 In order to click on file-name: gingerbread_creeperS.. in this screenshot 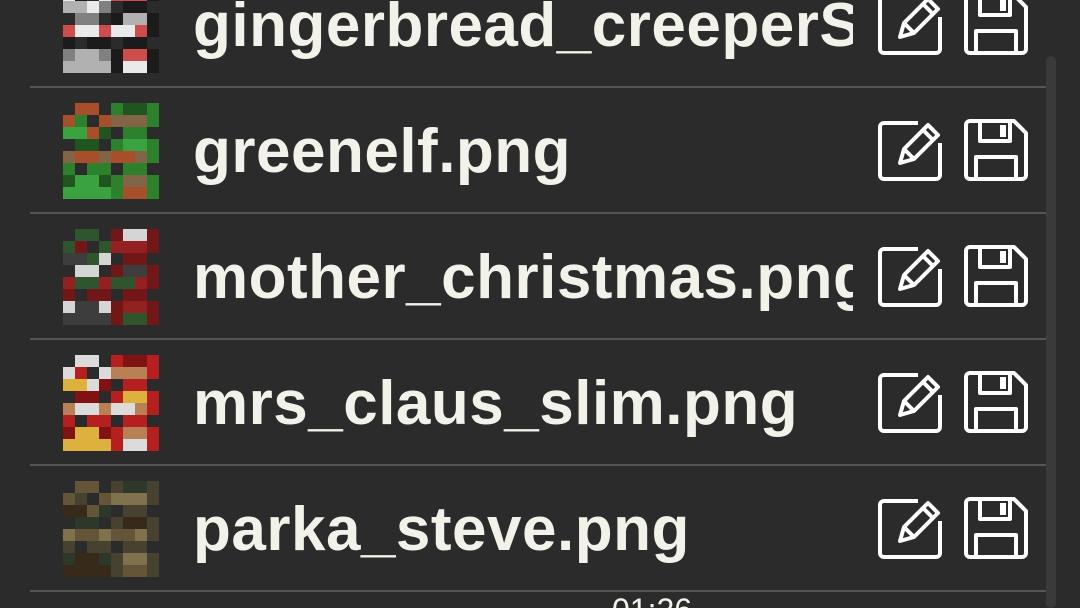, I will do `click(523, 30)`.